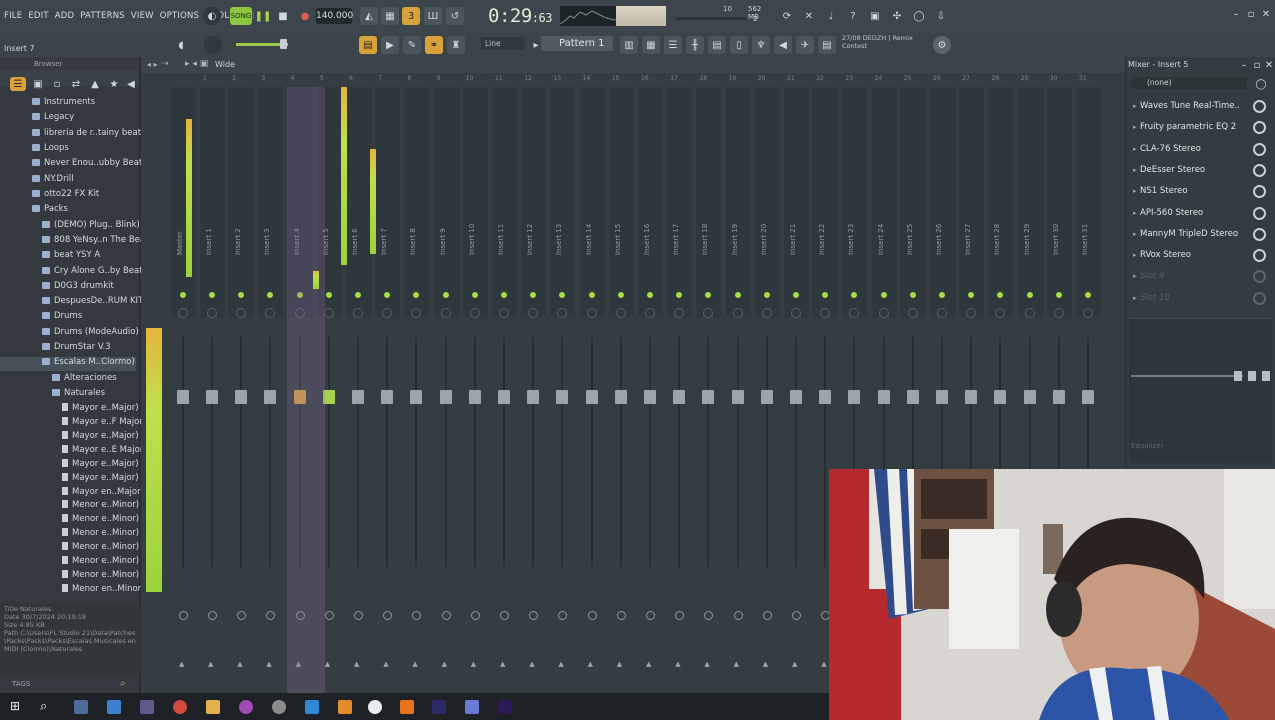  What do you see at coordinates (196, 64) in the screenshot?
I see `mixer-view-toggle-icon: ▸ ◂ ▣` at bounding box center [196, 64].